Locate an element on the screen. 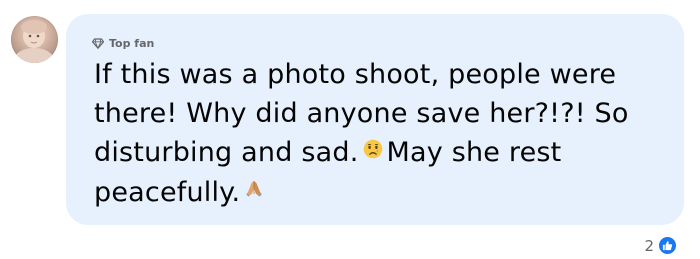 The width and height of the screenshot is (700, 259). reactions-summary: 2 is located at coordinates (661, 245).